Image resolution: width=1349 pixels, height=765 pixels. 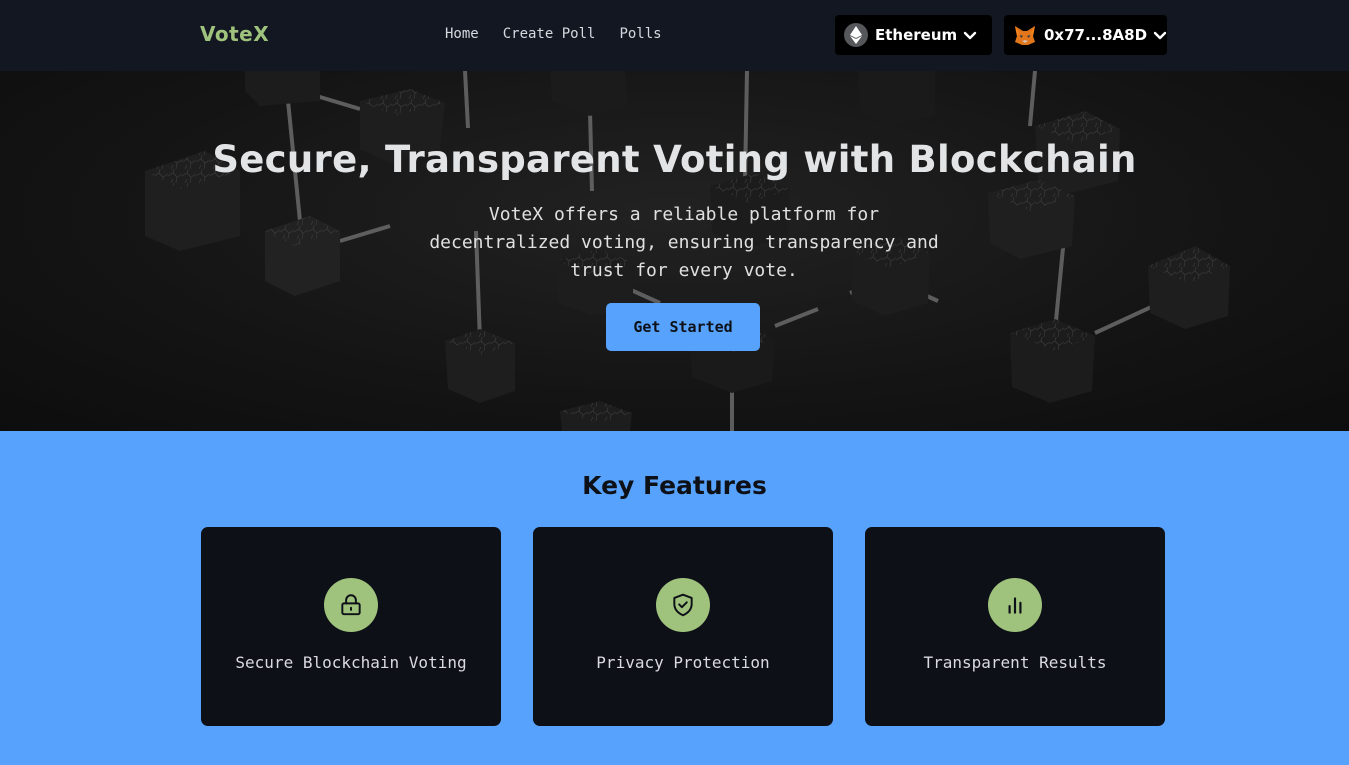 I want to click on nav-links: Home Create Poll Polls, so click(x=553, y=34).